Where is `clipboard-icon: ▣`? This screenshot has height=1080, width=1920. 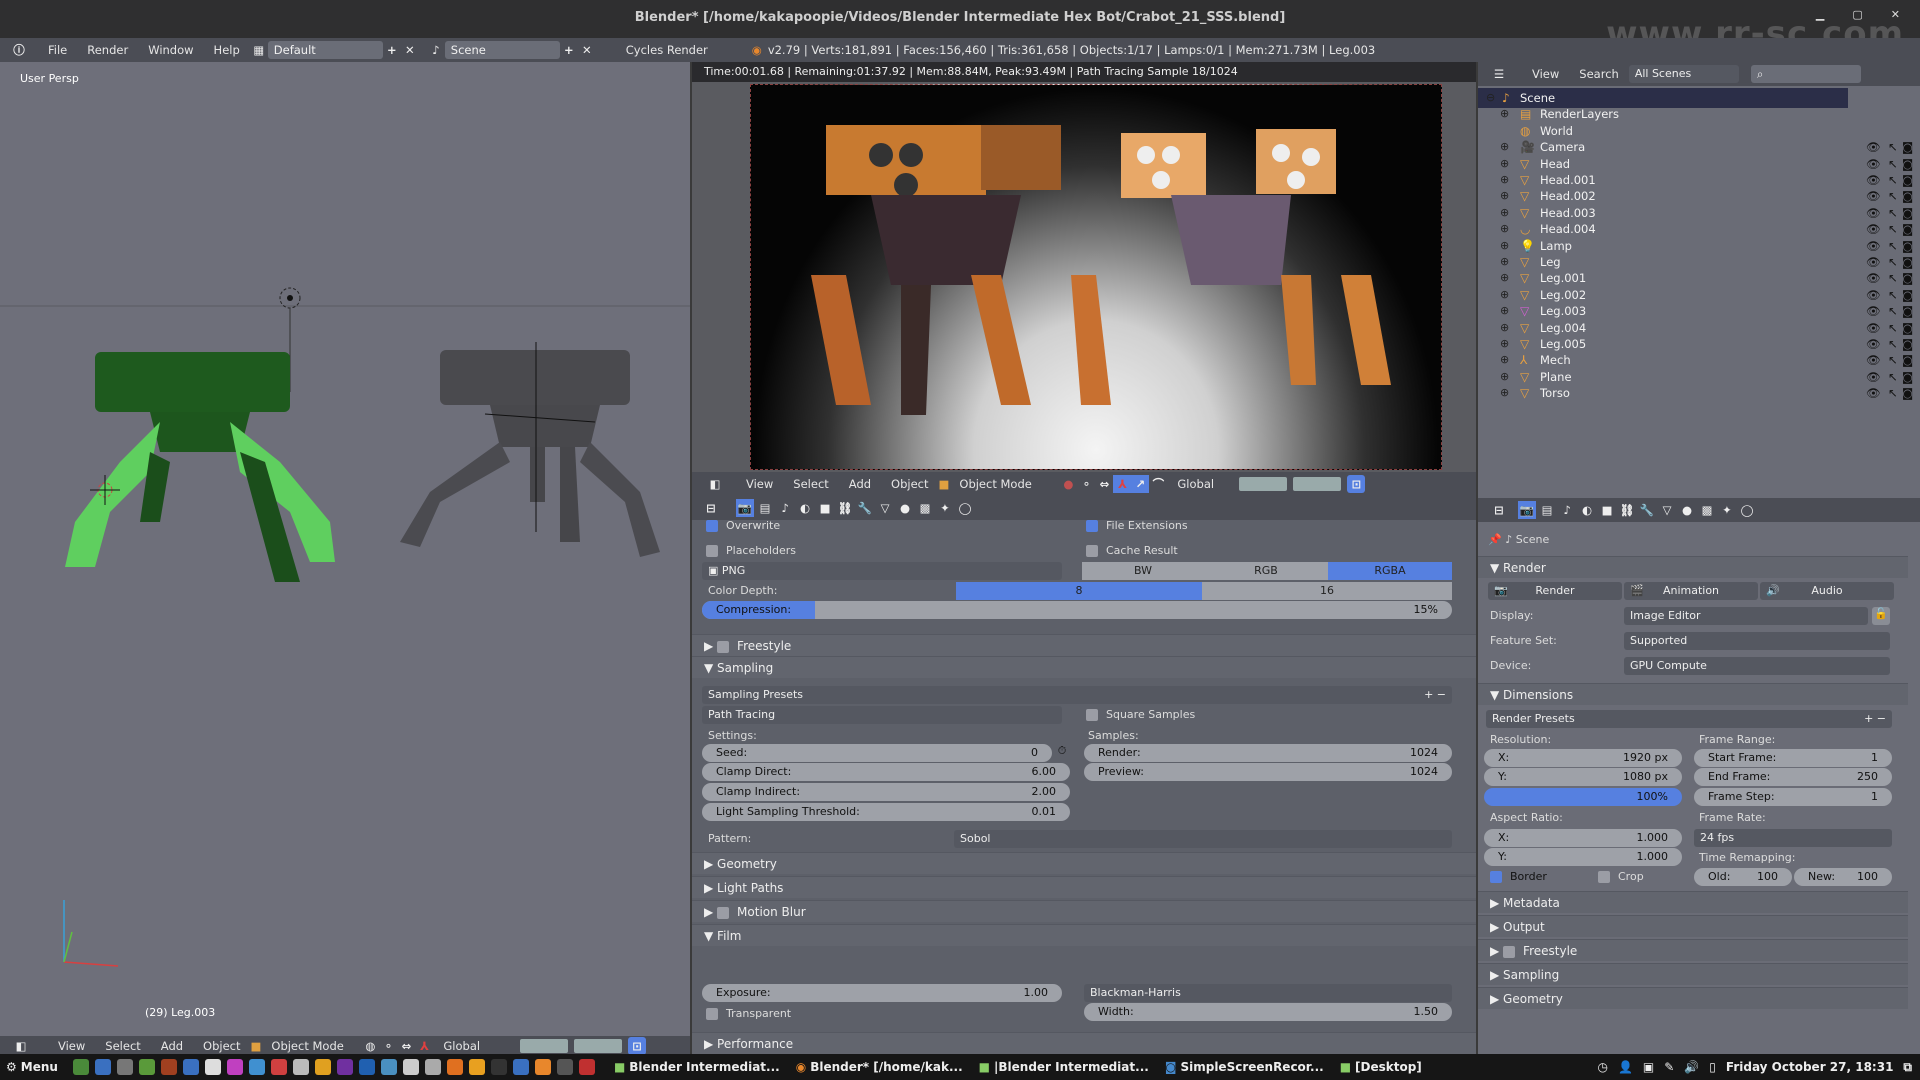
clipboard-icon: ▣ is located at coordinates (1648, 1067).